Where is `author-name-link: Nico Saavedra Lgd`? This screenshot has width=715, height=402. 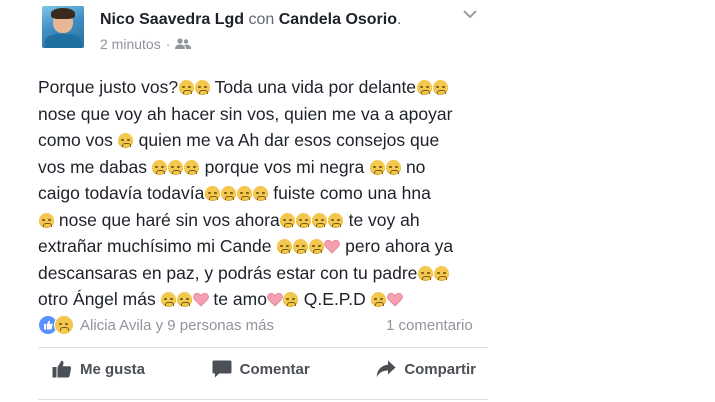 author-name-link: Nico Saavedra Lgd is located at coordinates (172, 19).